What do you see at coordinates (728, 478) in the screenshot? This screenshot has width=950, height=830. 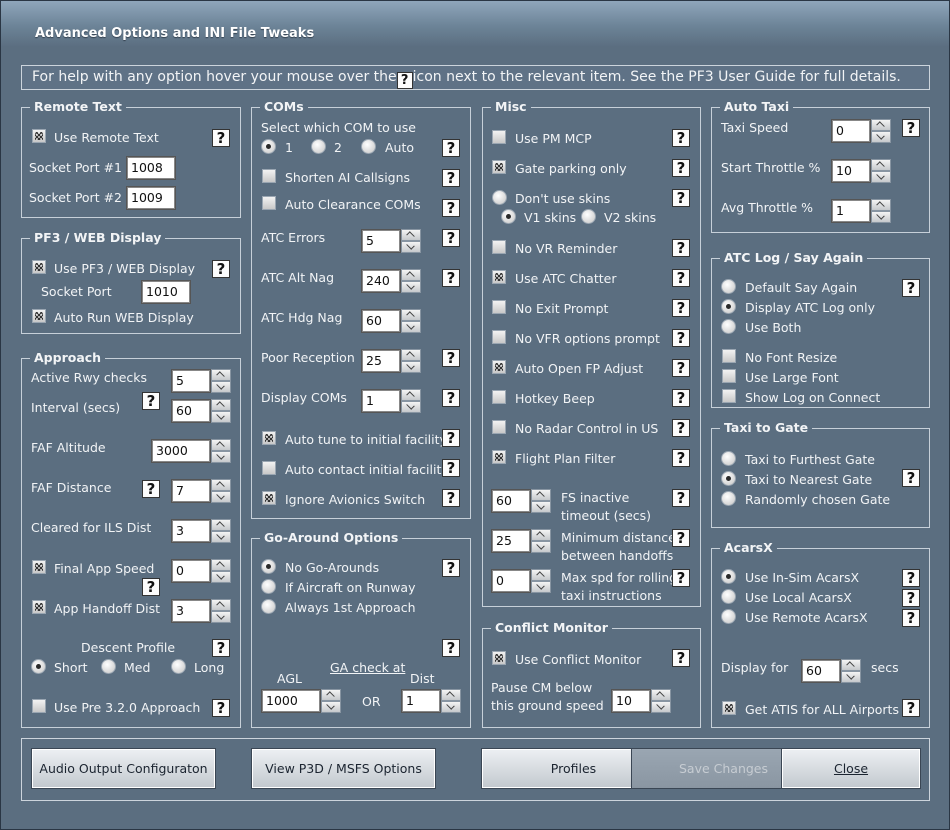 I see `taxi-nearest-radio` at bounding box center [728, 478].